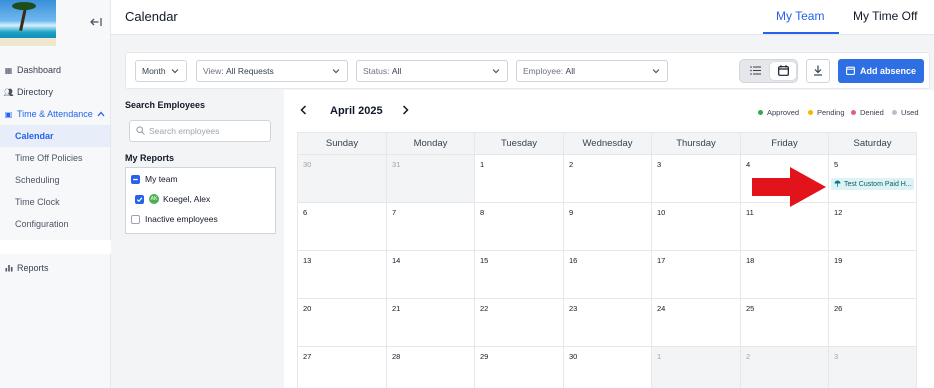  Describe the element at coordinates (695, 275) in the screenshot. I see `calendar-day-cell: 17` at that location.